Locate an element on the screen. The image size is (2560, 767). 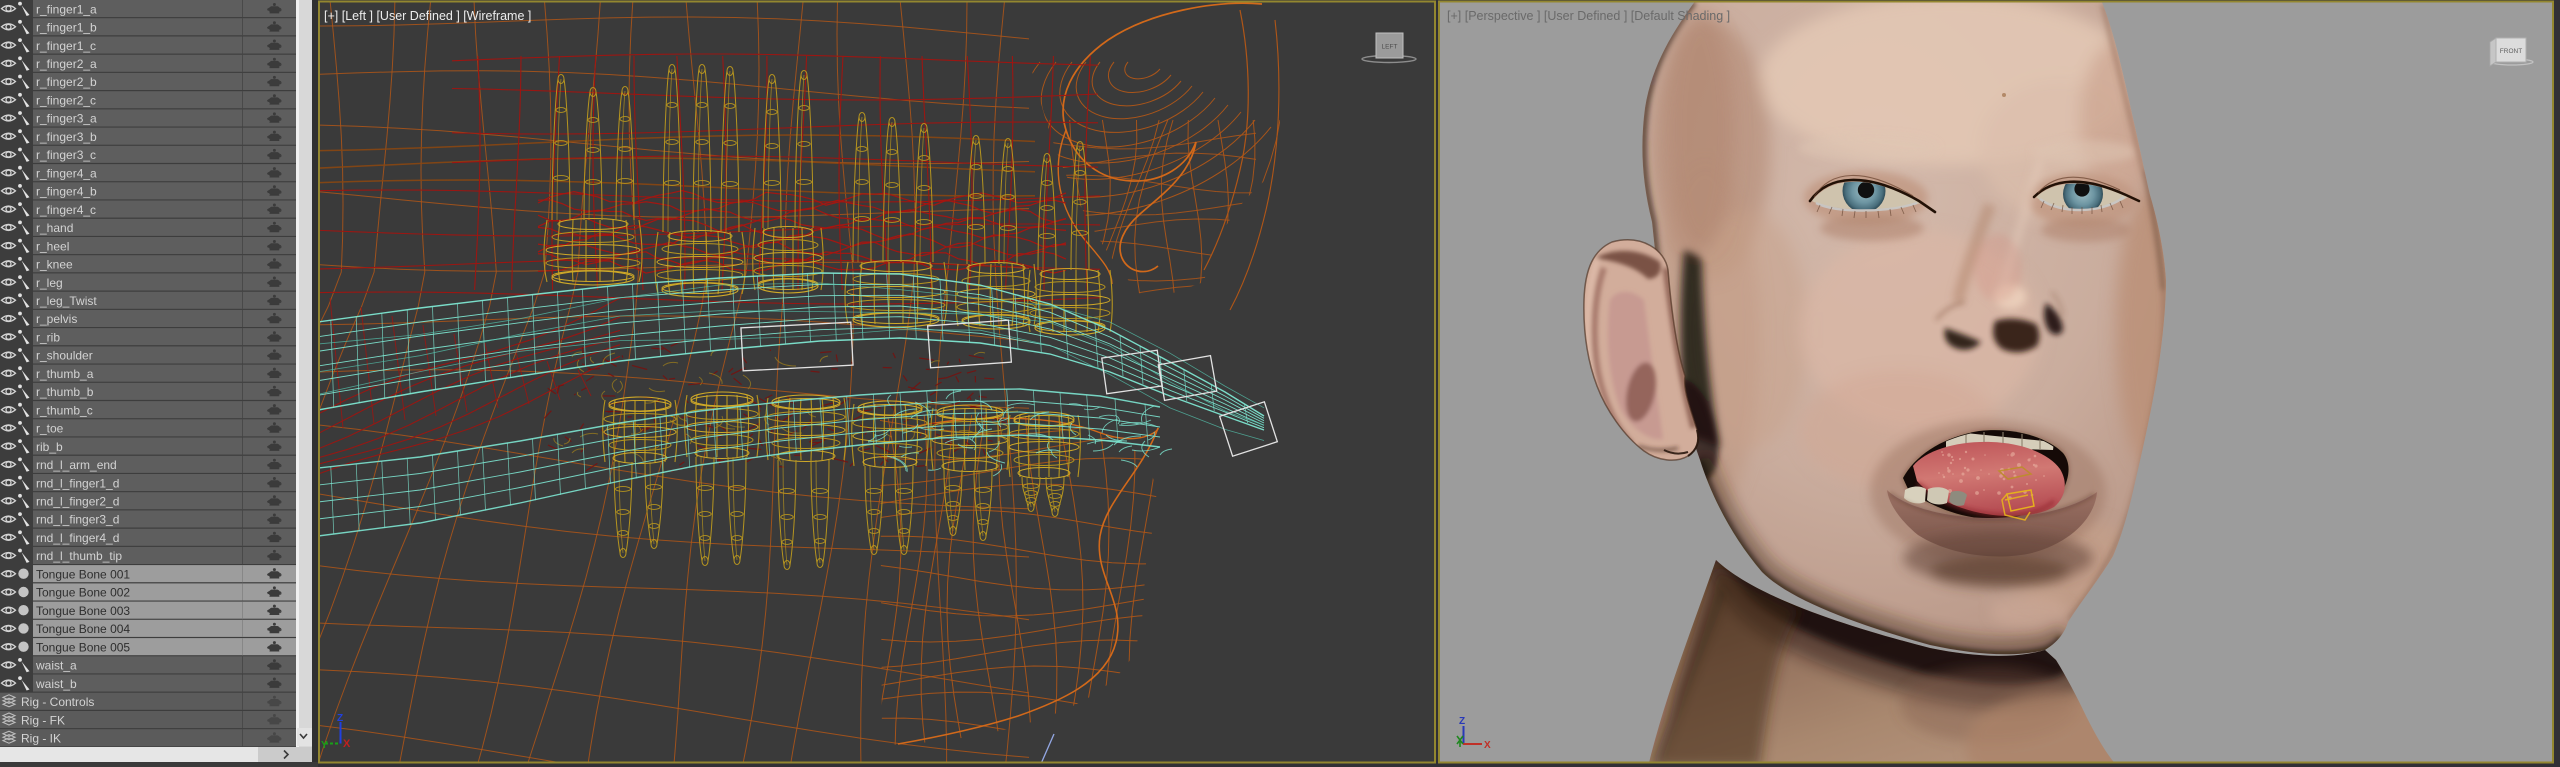
svg-text: r_knee is located at coordinates (54, 265).